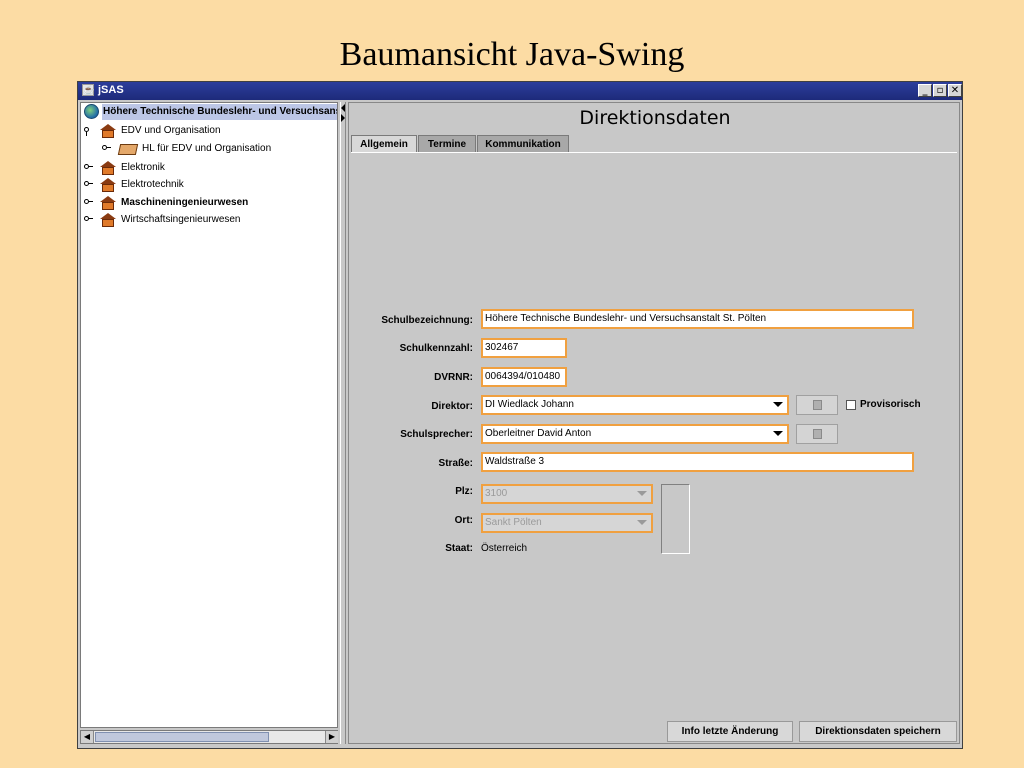  What do you see at coordinates (343, 118) in the screenshot?
I see `collapse-right-icon` at bounding box center [343, 118].